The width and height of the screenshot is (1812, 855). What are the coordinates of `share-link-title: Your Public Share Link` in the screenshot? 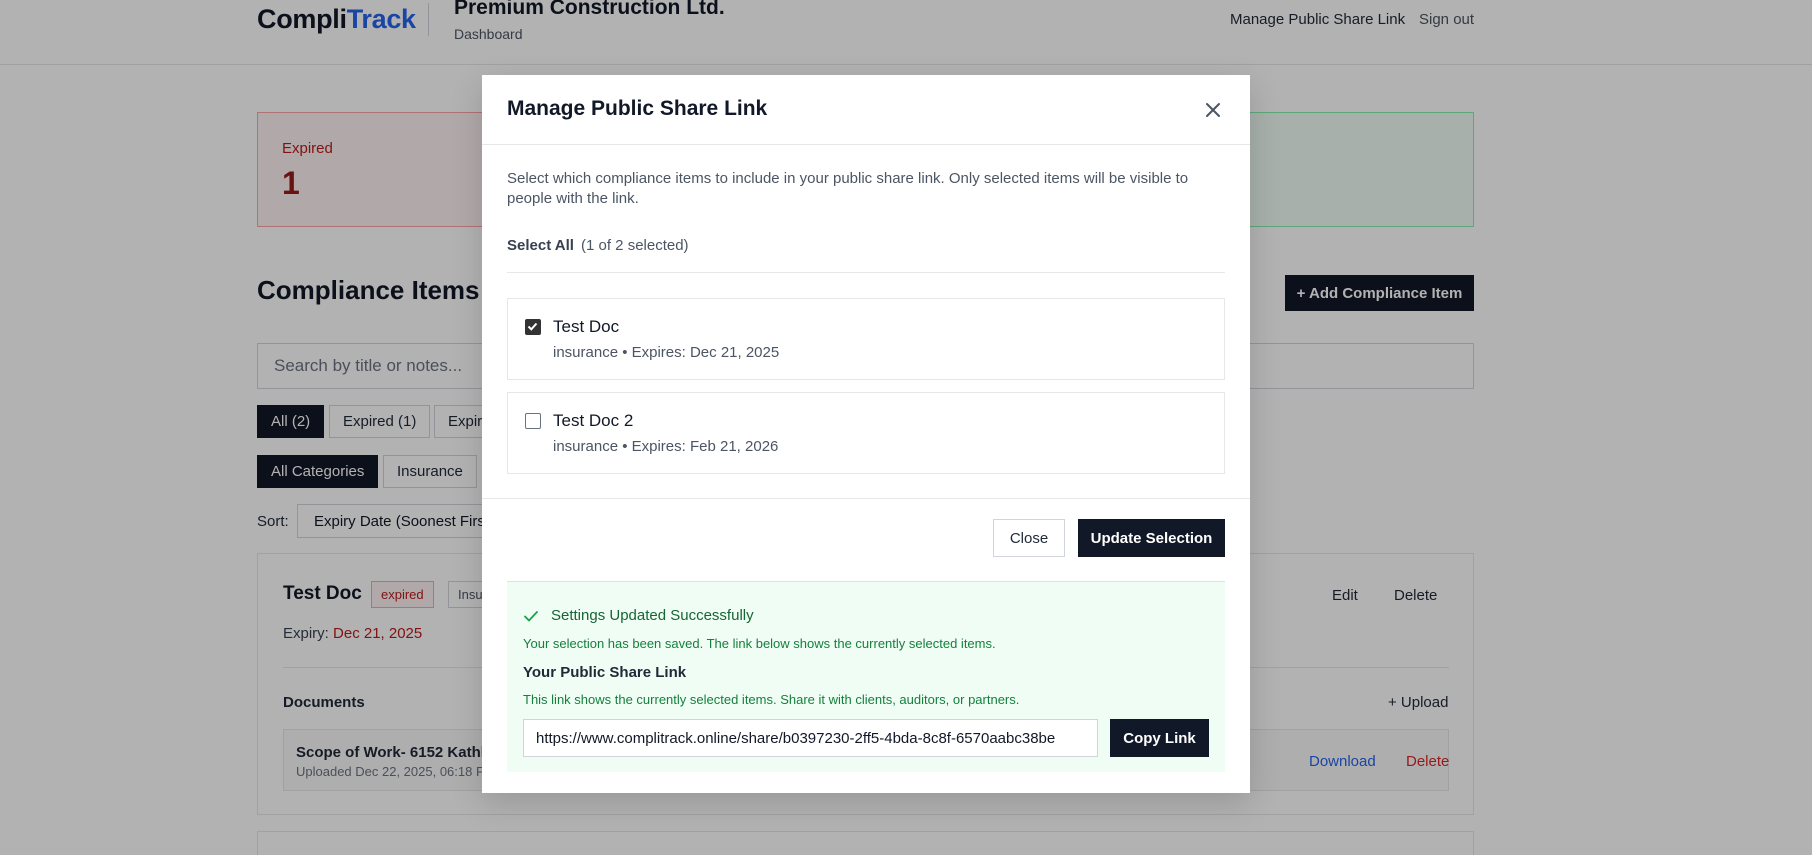 It's located at (605, 672).